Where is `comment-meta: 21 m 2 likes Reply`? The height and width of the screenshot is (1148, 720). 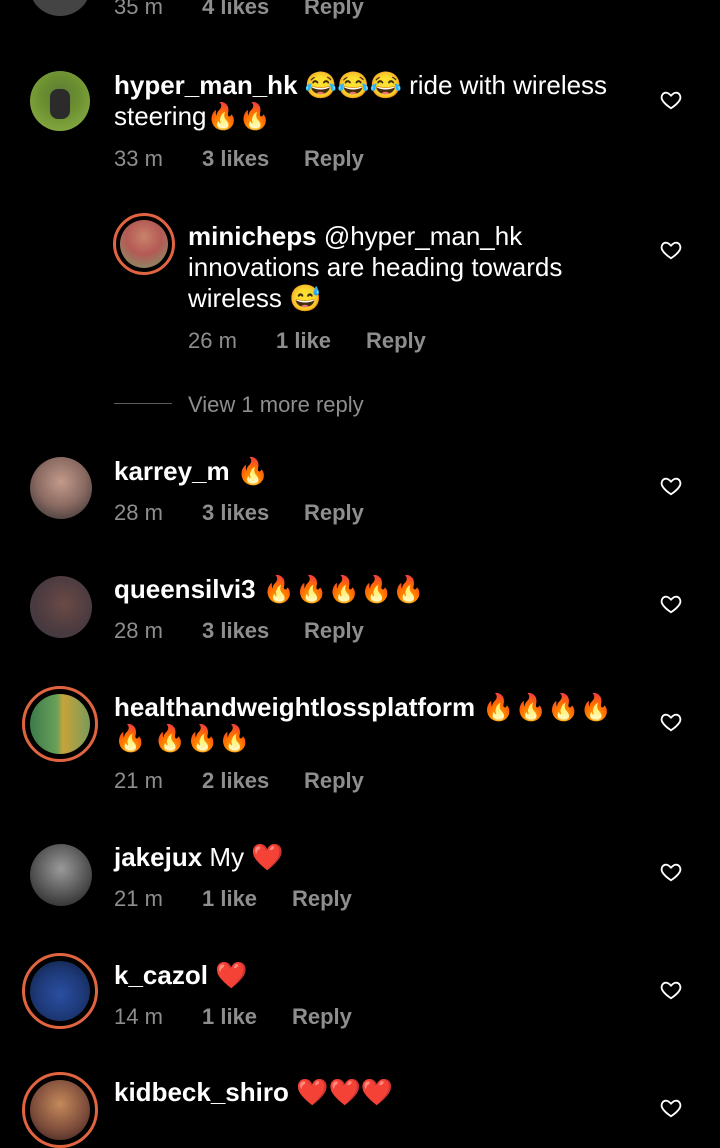
comment-meta: 21 m 2 likes Reply is located at coordinates (239, 781).